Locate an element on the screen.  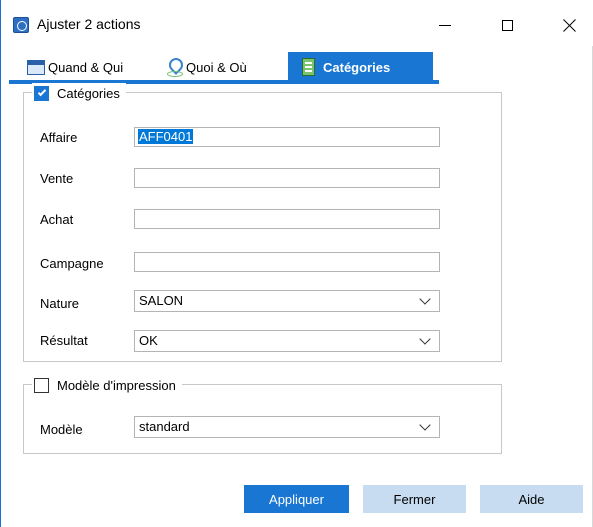
print-model-group-header: Modèle d'impression is located at coordinates (107, 385).